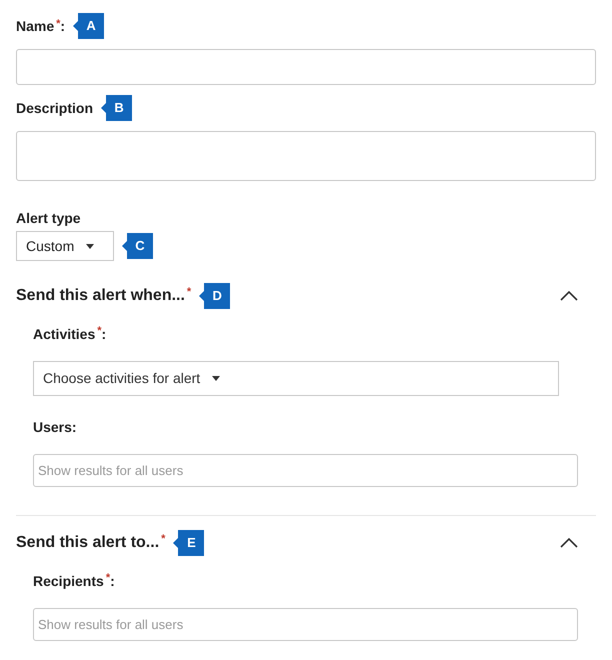 This screenshot has width=612, height=660. What do you see at coordinates (91, 542) in the screenshot?
I see `field-label: Send this alert to...*` at bounding box center [91, 542].